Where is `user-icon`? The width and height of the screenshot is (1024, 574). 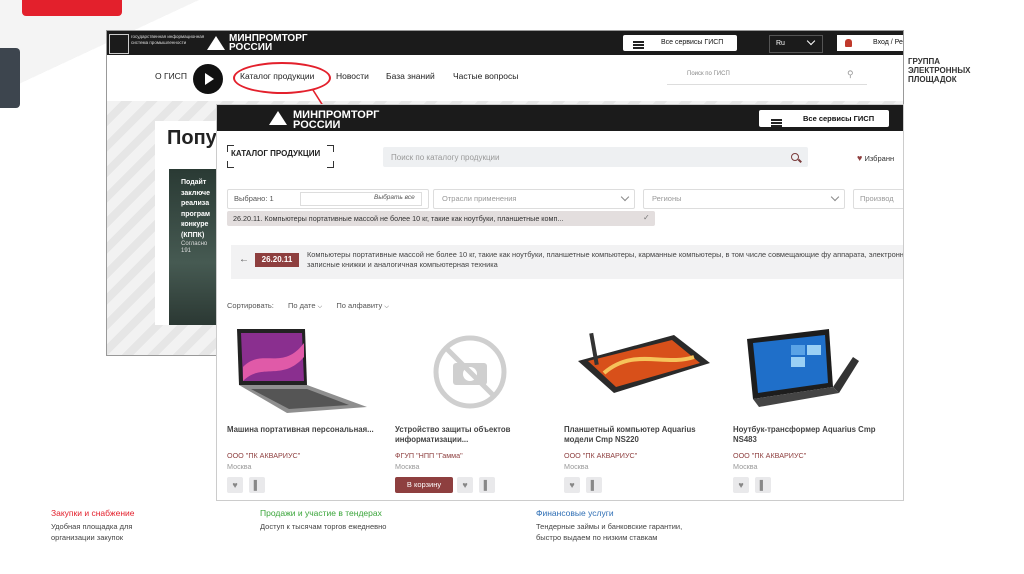 user-icon is located at coordinates (848, 43).